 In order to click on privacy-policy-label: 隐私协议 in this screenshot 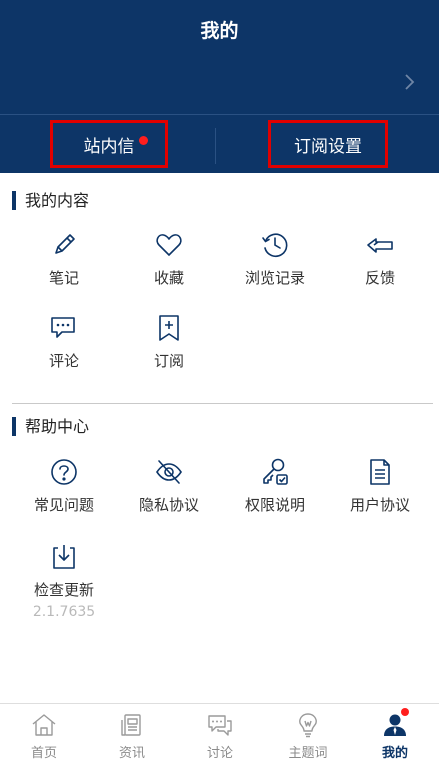, I will do `click(168, 505)`.